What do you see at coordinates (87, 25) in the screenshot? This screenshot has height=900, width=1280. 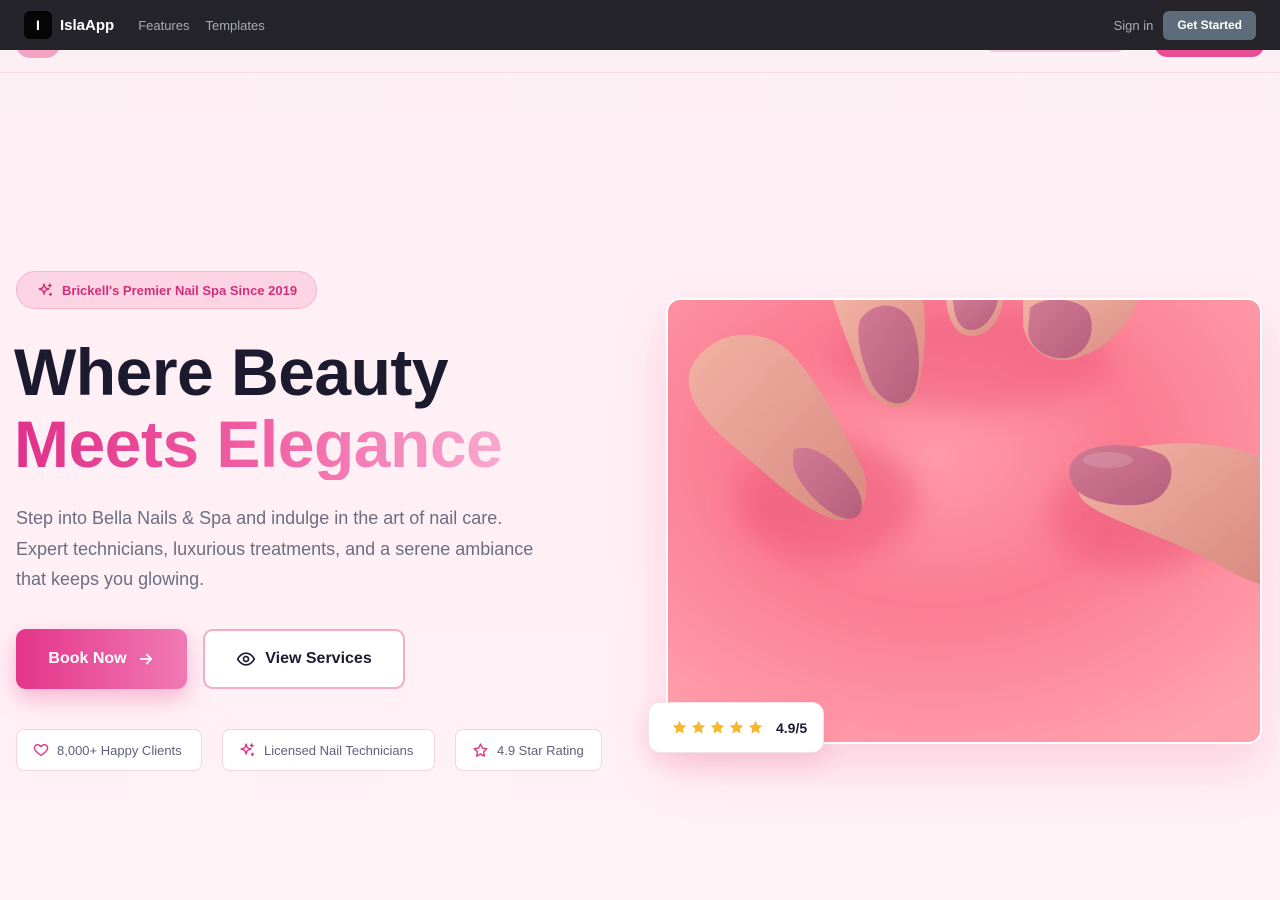 I see `app-name: IslaApp` at bounding box center [87, 25].